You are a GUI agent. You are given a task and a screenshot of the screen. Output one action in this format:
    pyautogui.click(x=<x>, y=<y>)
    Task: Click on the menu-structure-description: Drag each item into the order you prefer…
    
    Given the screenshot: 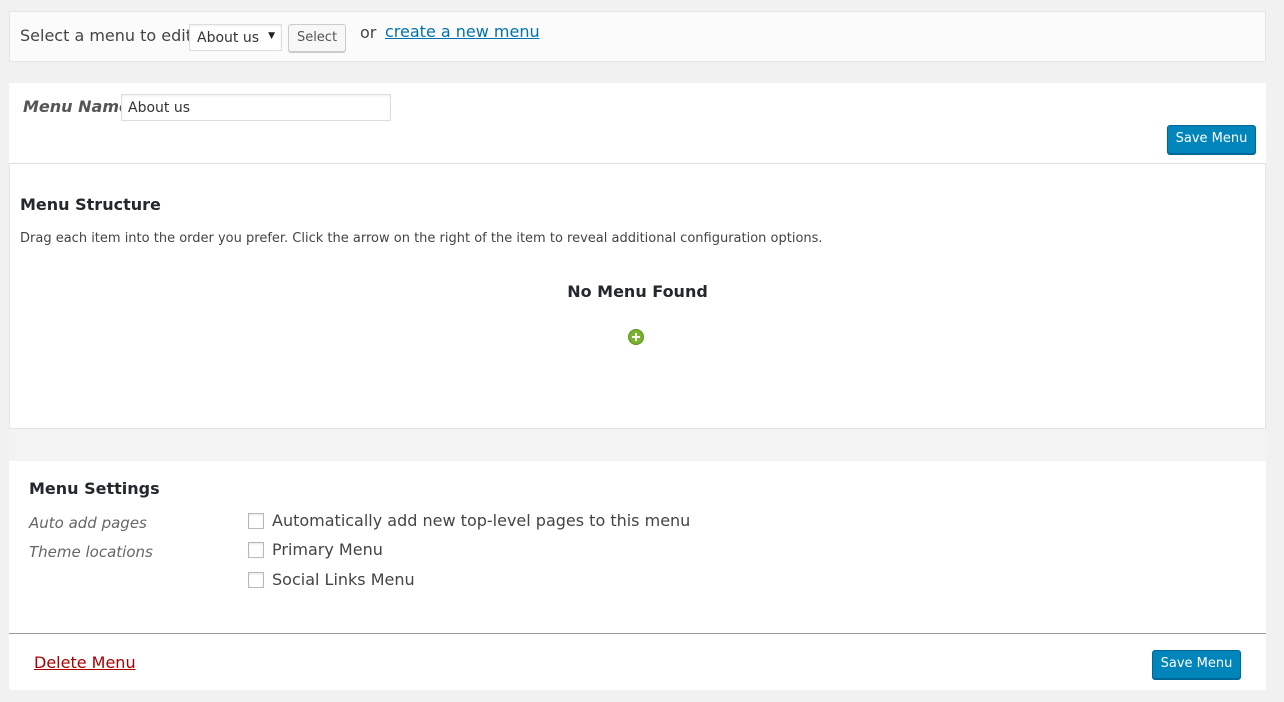 What is the action you would take?
    pyautogui.click(x=421, y=238)
    